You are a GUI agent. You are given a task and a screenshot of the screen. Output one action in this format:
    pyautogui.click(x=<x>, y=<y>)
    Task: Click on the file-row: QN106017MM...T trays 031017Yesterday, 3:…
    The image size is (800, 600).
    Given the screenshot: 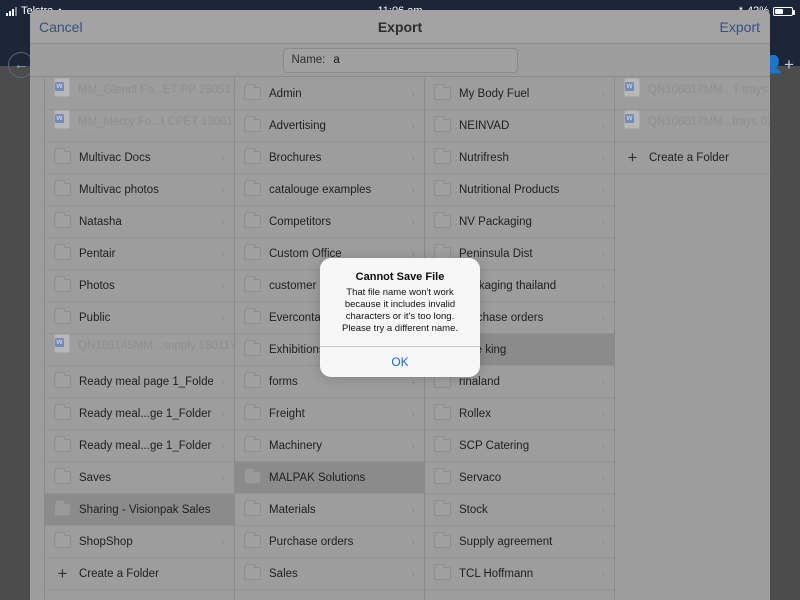 What is the action you would take?
    pyautogui.click(x=692, y=94)
    